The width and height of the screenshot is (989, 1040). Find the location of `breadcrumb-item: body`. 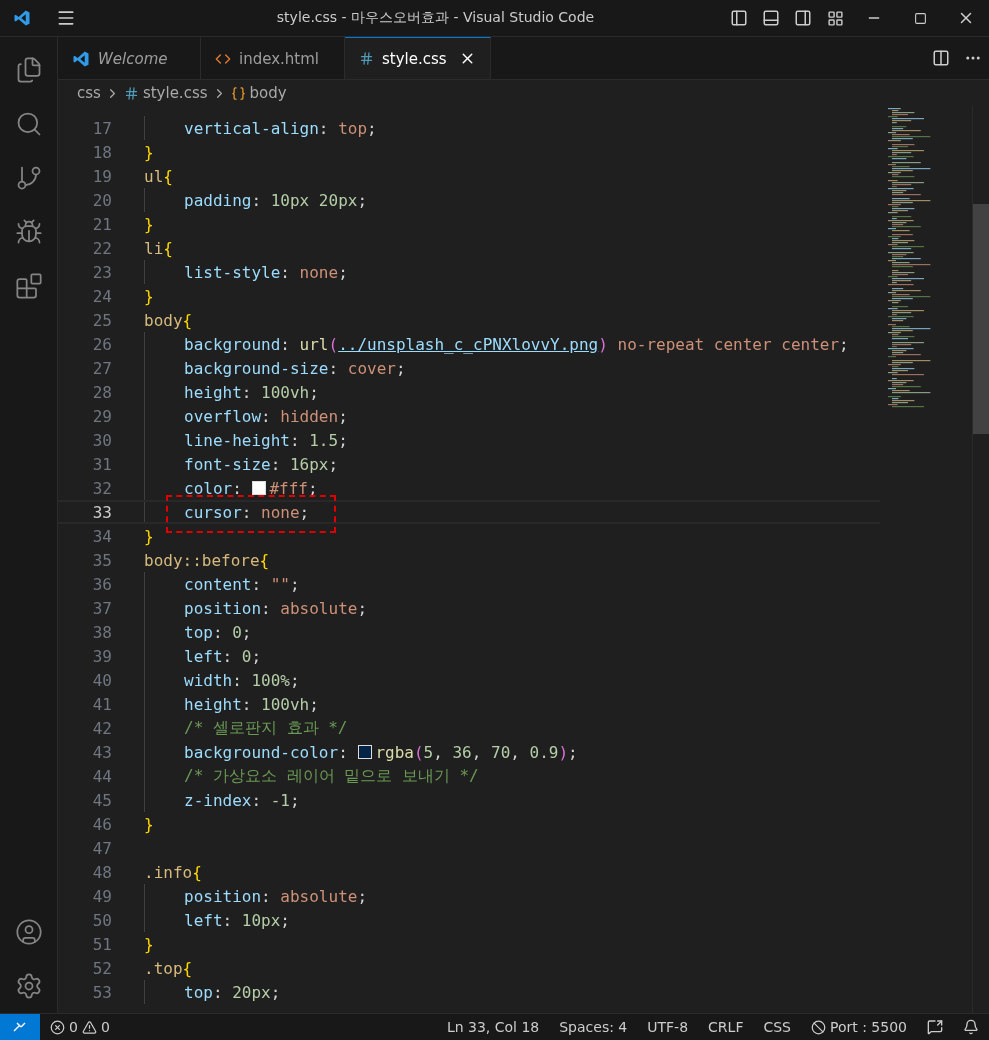

breadcrumb-item: body is located at coordinates (268, 93).